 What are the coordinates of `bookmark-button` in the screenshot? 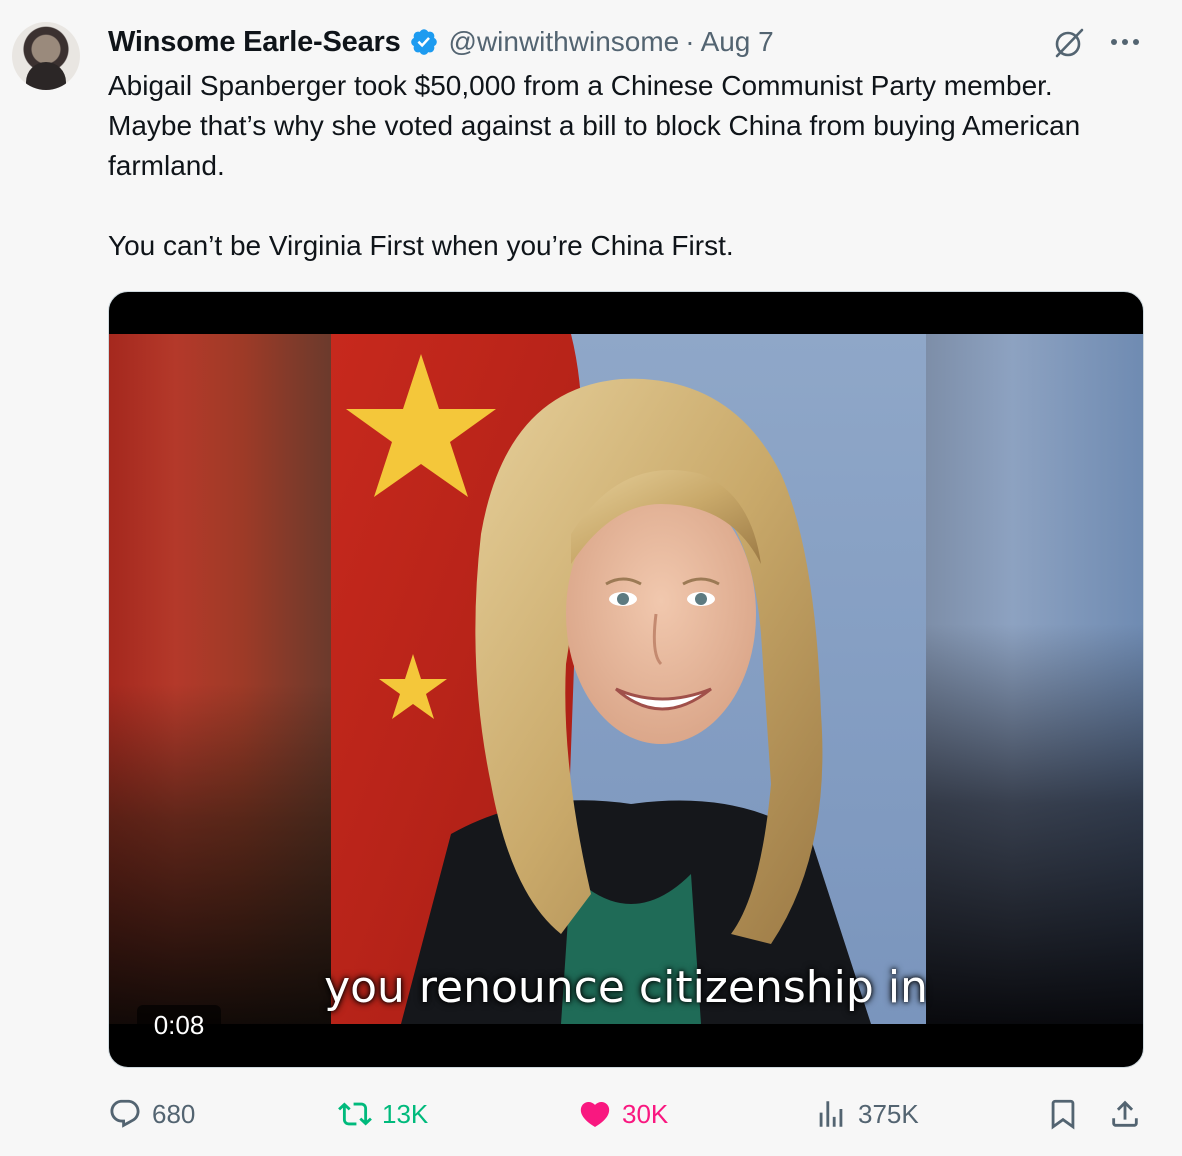 It's located at (1063, 1114).